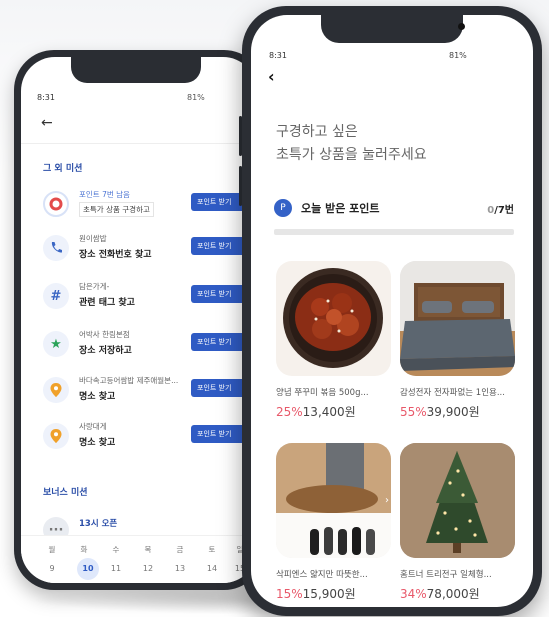  What do you see at coordinates (461, 26) in the screenshot?
I see `camera` at bounding box center [461, 26].